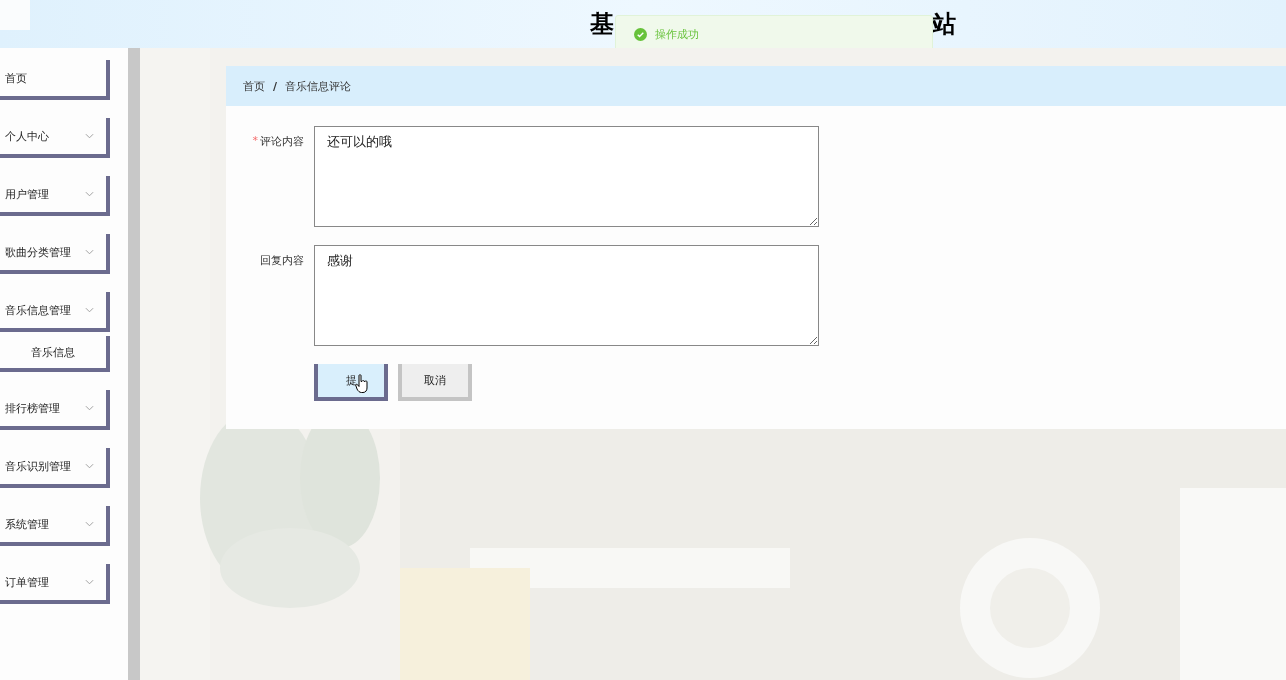 Image resolution: width=1286 pixels, height=680 pixels. I want to click on menu-item: 首页, so click(55, 80).